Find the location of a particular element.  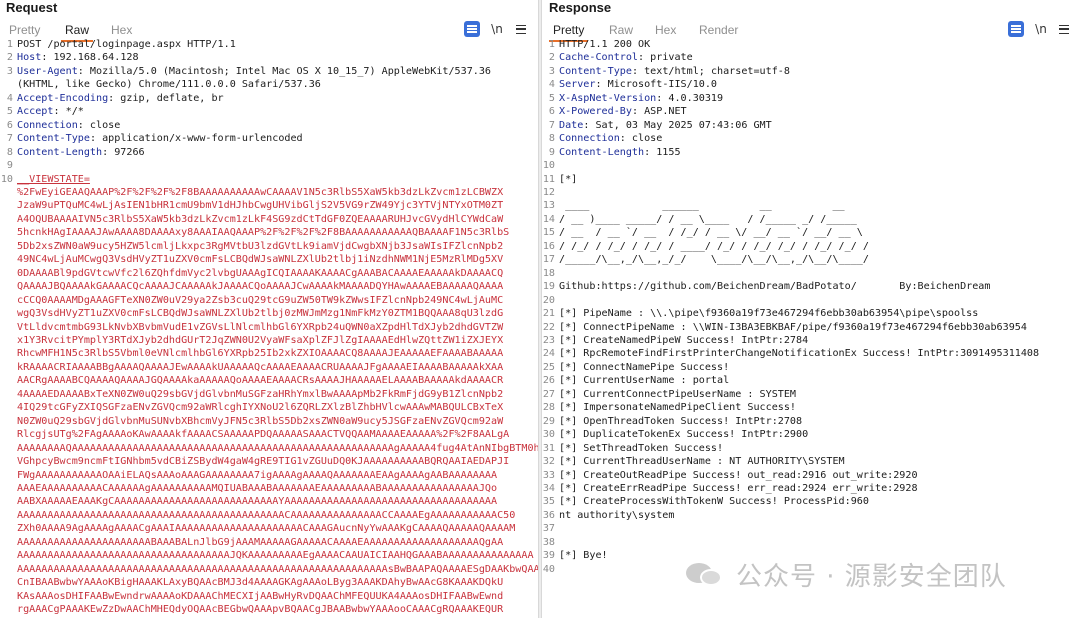

response-tab-render: Render is located at coordinates (718, 30).